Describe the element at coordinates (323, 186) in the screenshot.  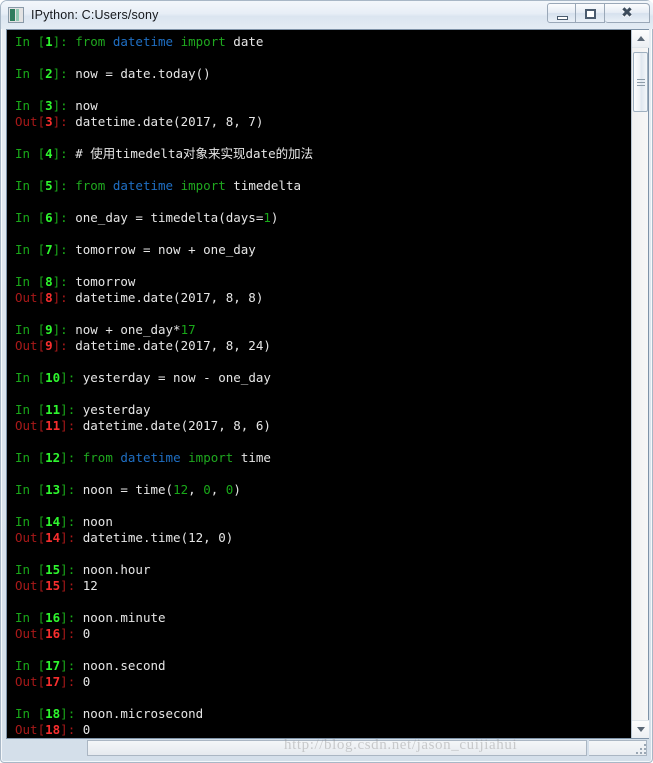
I see `console-input-line: In [5]: from datetime import timedelta` at that location.